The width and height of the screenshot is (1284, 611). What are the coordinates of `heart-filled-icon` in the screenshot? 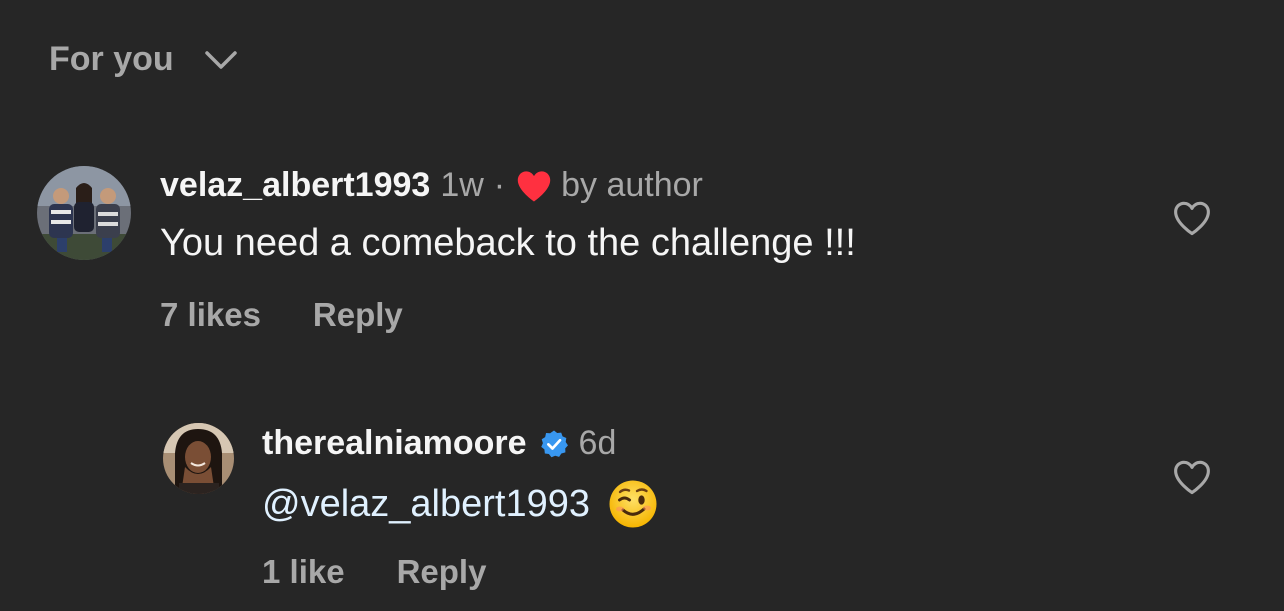 It's located at (534, 186).